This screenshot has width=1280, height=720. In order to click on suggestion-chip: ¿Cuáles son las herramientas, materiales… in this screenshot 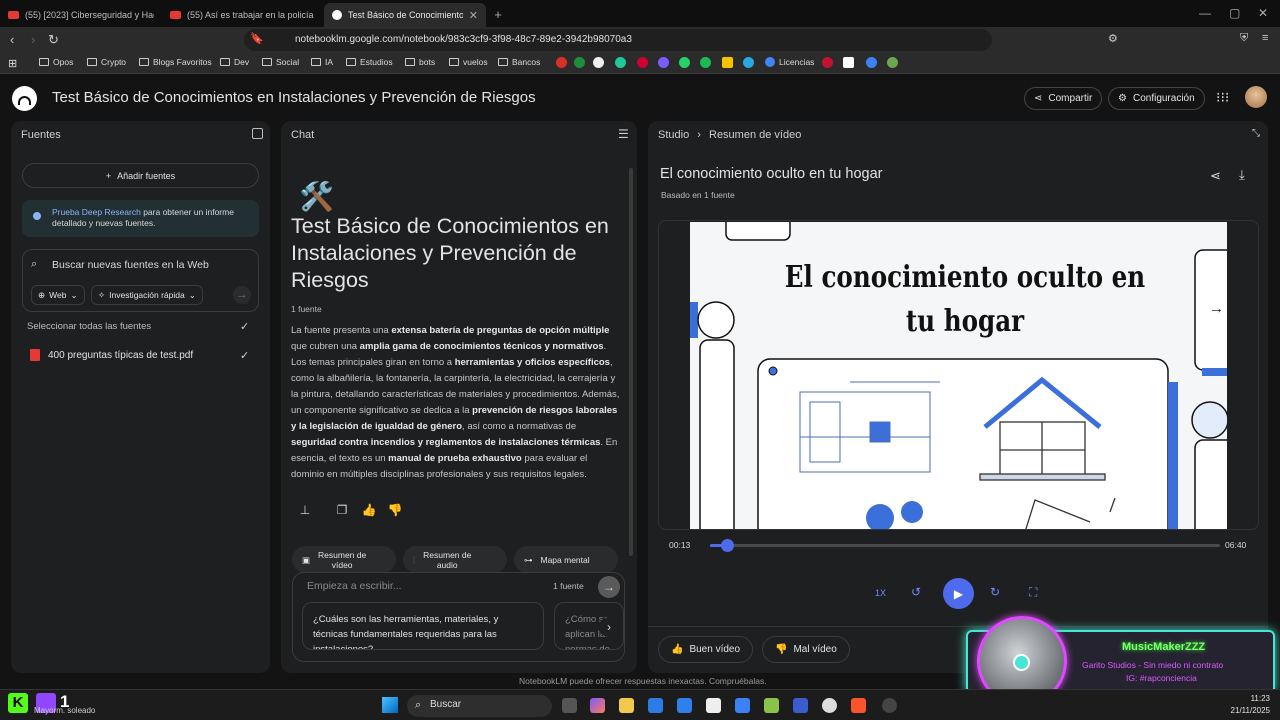, I will do `click(423, 626)`.